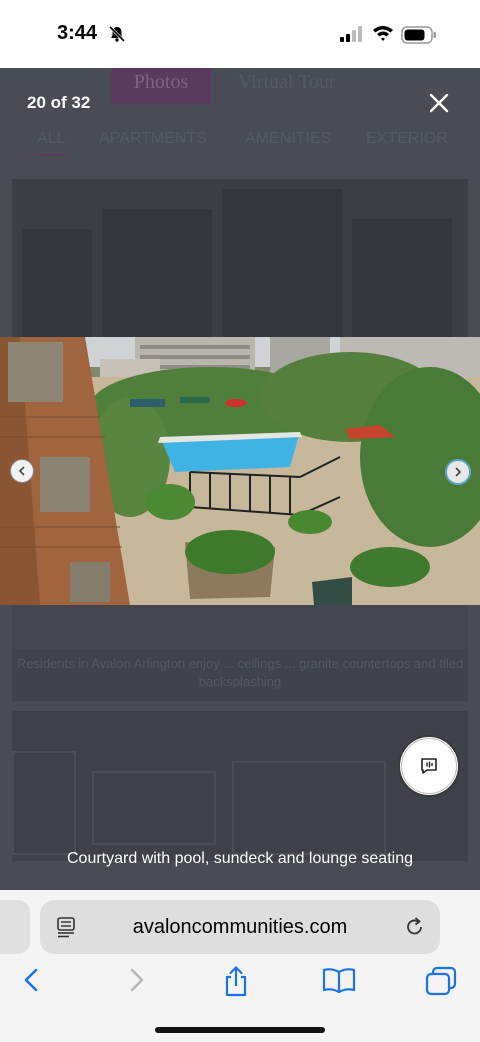  Describe the element at coordinates (117, 34) in the screenshot. I see `bell-slash-icon` at that location.